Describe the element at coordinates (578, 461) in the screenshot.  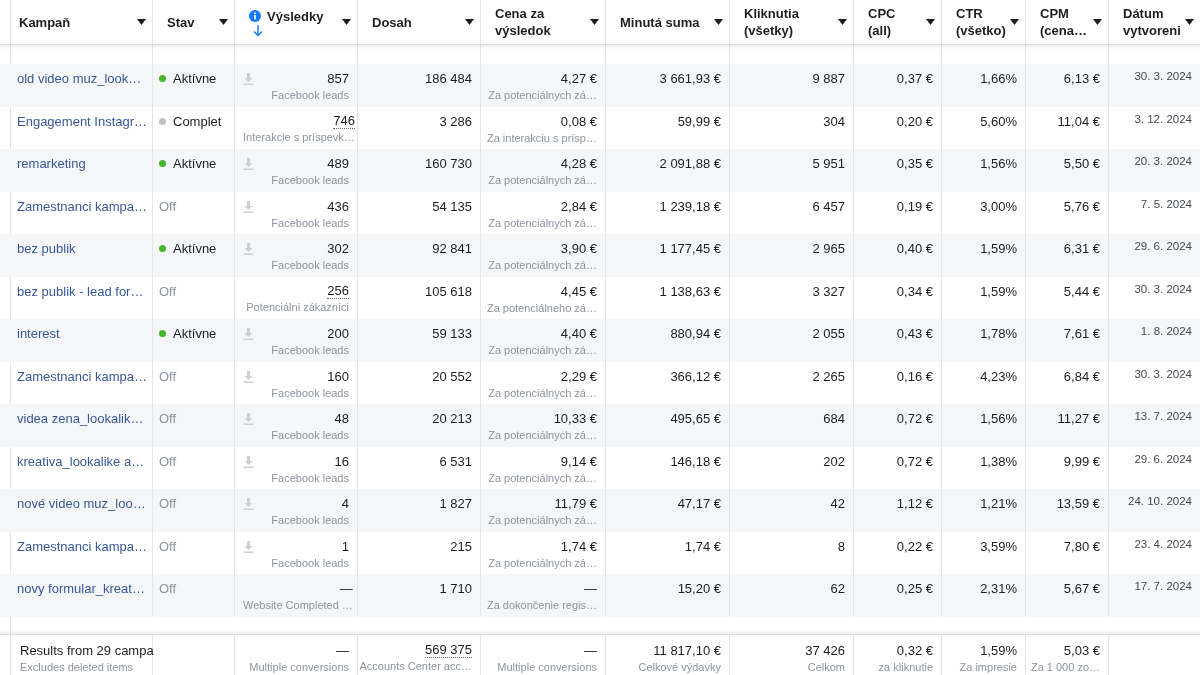
I see `table-cell: 9,14 €` at that location.